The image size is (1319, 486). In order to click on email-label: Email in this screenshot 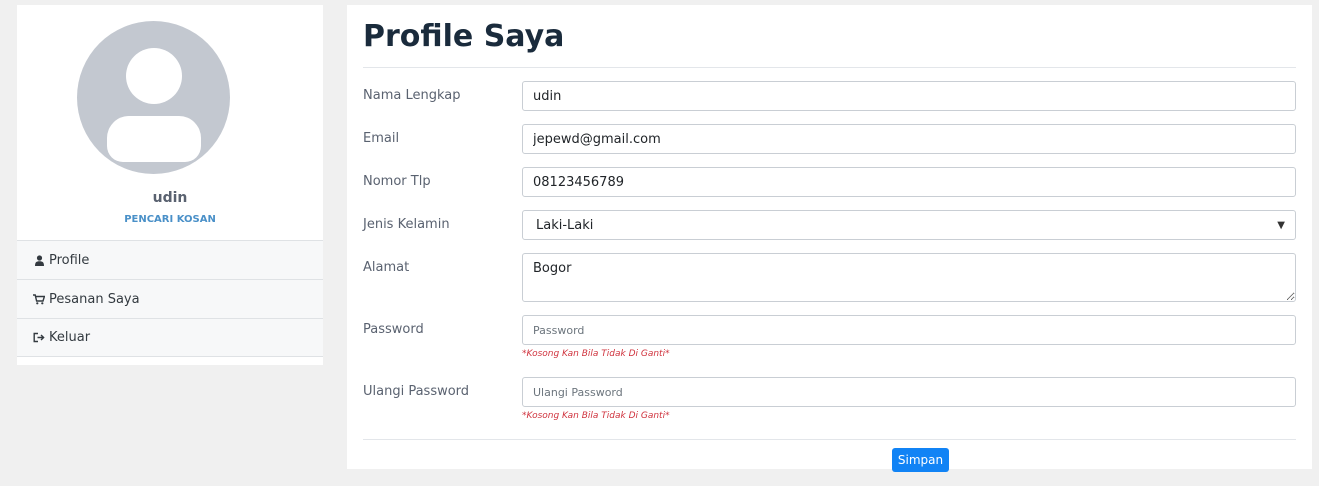, I will do `click(381, 138)`.